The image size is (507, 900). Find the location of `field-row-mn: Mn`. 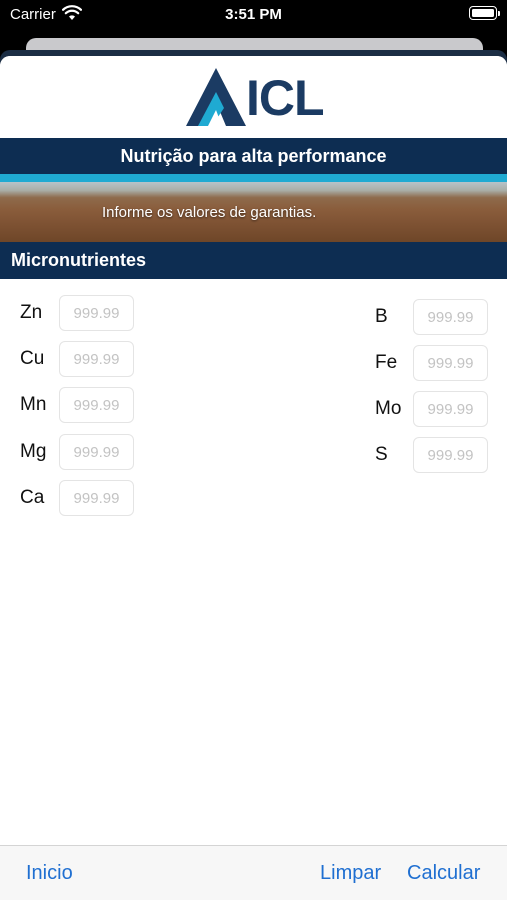

field-row-mn: Mn is located at coordinates (77, 405).